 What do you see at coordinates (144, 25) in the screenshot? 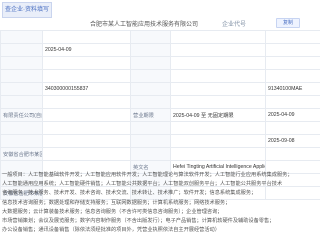
I see `company-title: 合肥市某人工智能应用技术服务有限公司` at bounding box center [144, 25].